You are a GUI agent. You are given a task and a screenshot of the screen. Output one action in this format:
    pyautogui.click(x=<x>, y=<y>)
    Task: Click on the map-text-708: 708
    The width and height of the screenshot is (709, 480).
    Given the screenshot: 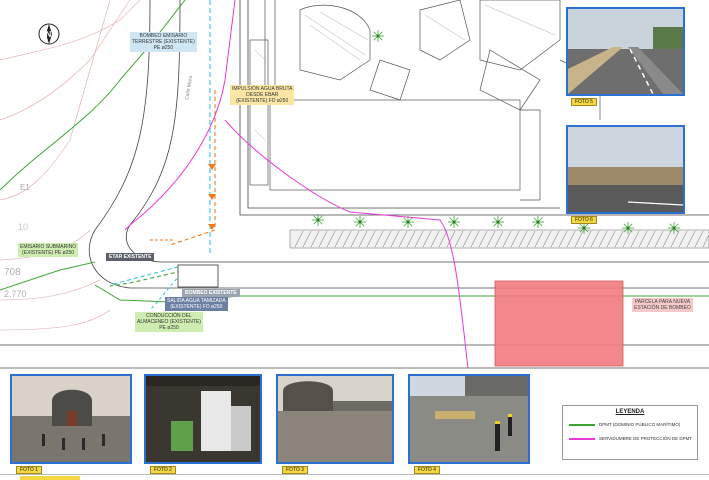 What is the action you would take?
    pyautogui.click(x=12, y=272)
    